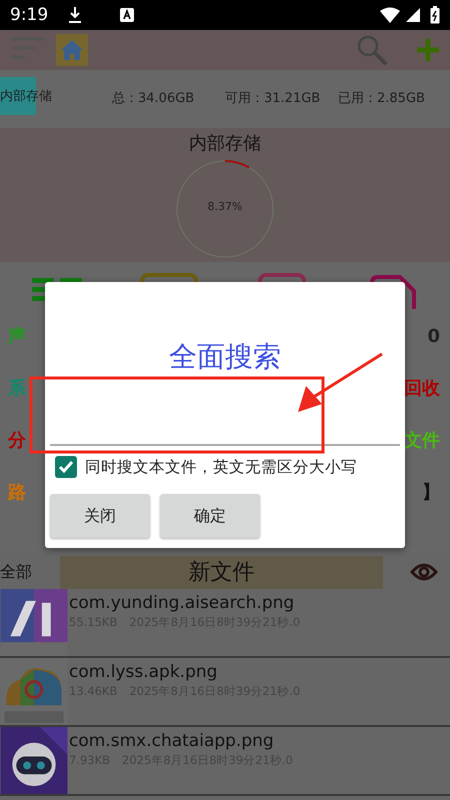 The width and height of the screenshot is (450, 800). I want to click on home-button, so click(72, 50).